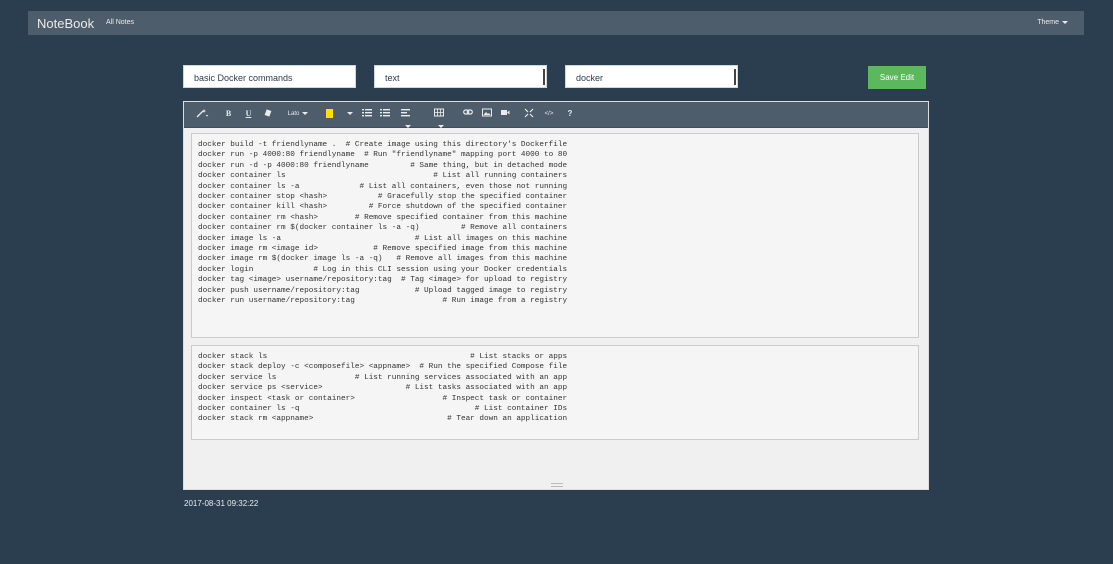 The image size is (1113, 564). I want to click on editor-toolbar: B U Lato </> ?, so click(556, 115).